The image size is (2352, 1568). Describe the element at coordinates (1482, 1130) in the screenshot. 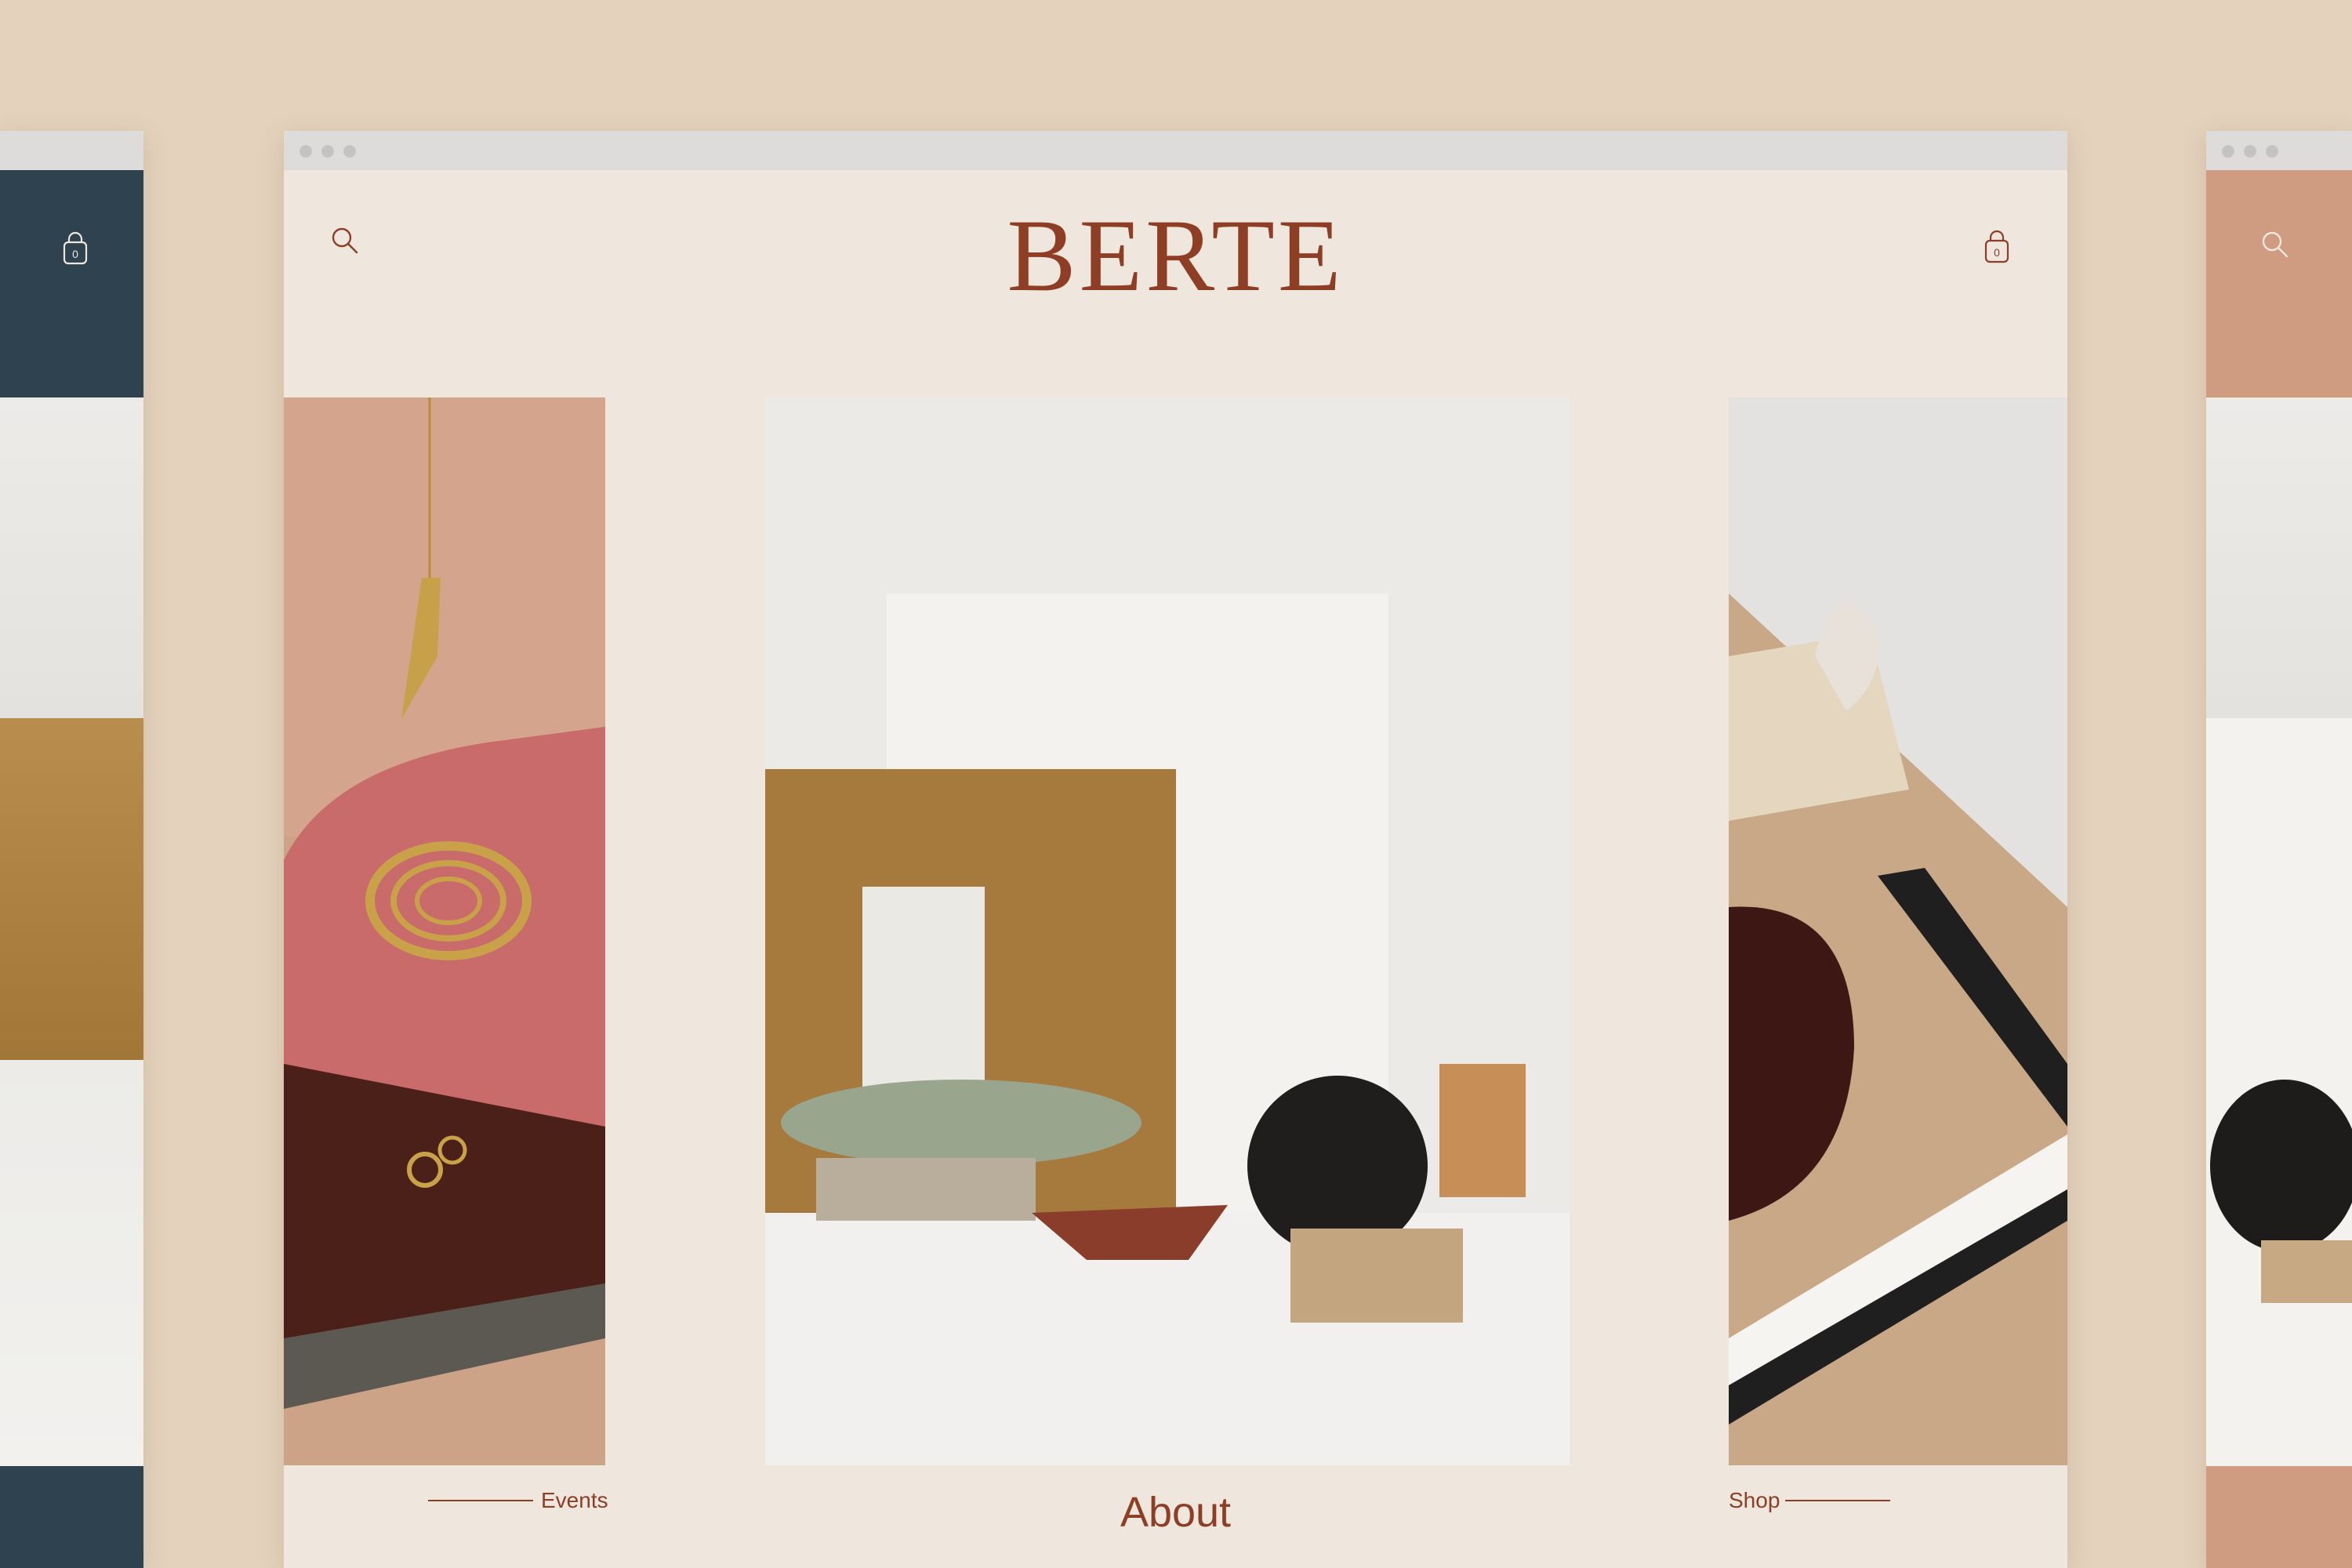

I see `wood-block` at that location.